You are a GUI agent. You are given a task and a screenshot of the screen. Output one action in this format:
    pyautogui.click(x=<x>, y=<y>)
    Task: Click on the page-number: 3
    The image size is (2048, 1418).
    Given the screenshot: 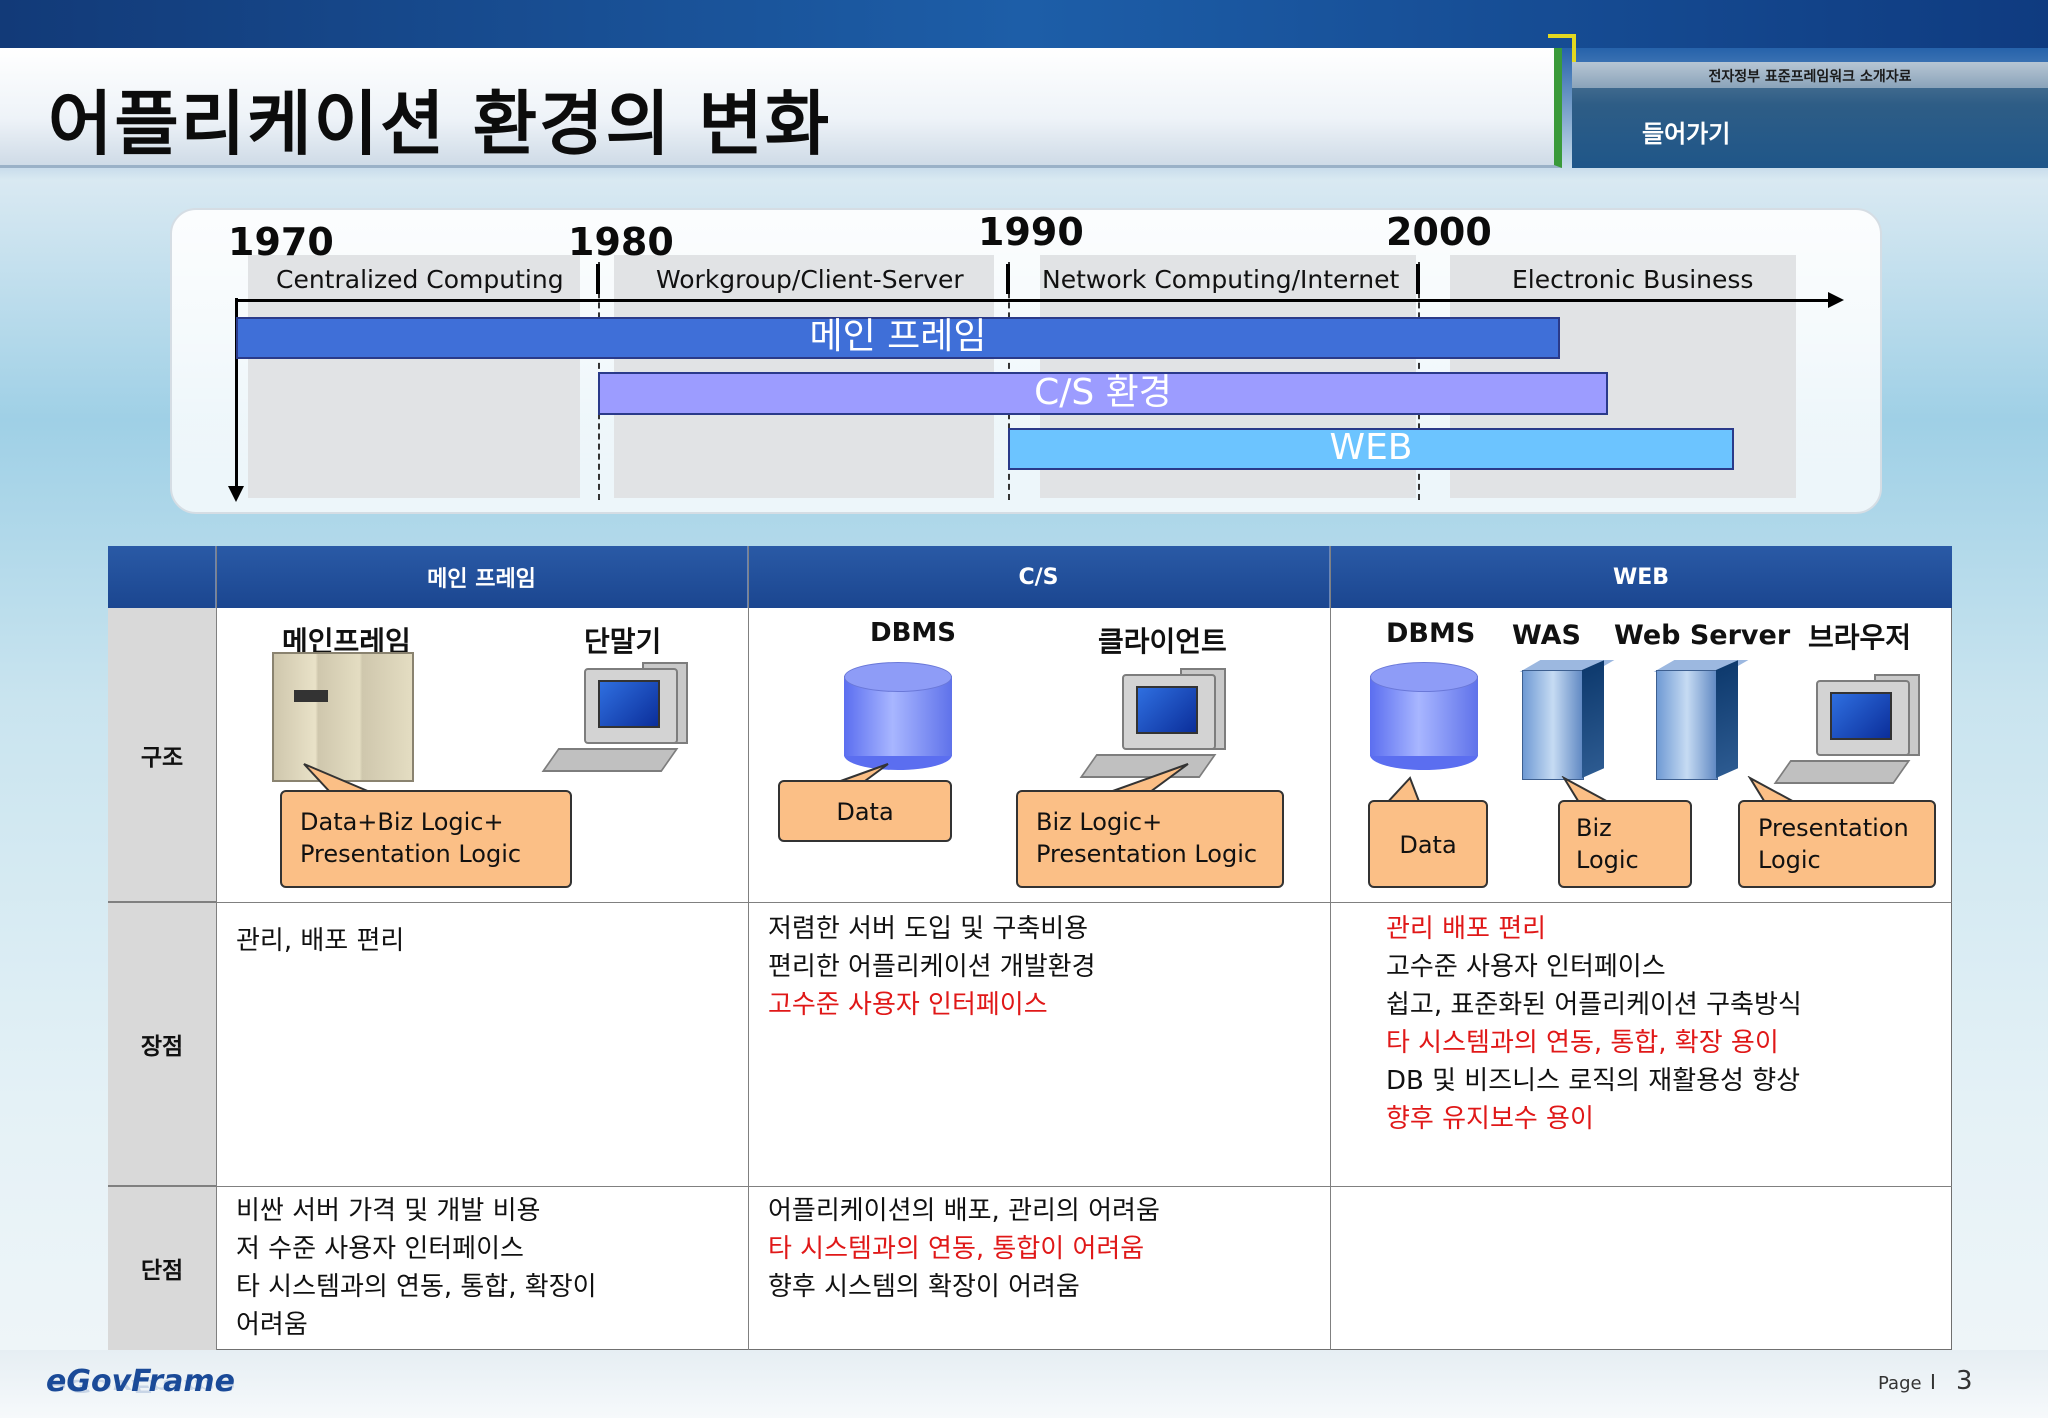 What is the action you would take?
    pyautogui.click(x=1964, y=1381)
    